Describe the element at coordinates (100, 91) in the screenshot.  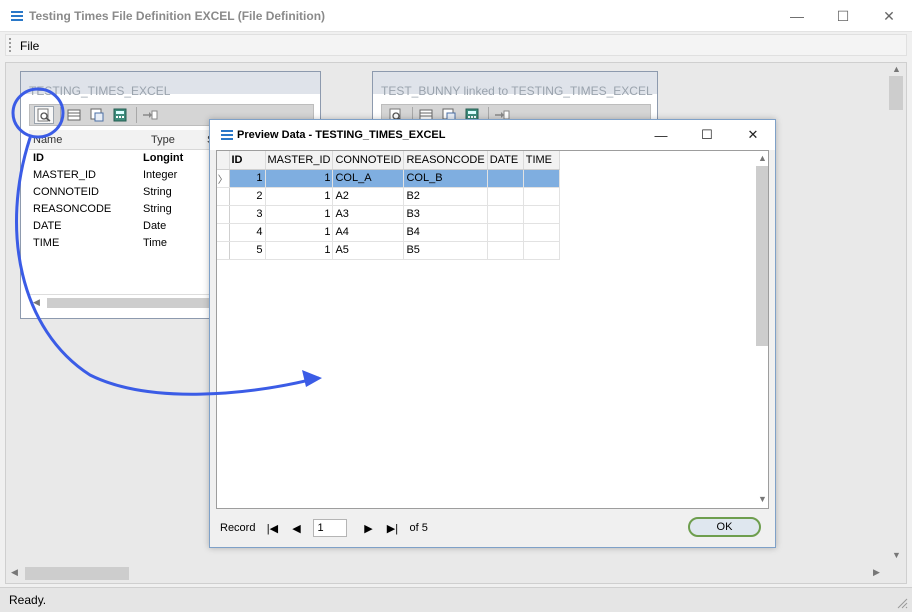
I see `panel-title: TESTING_TIMES_EXCEL` at that location.